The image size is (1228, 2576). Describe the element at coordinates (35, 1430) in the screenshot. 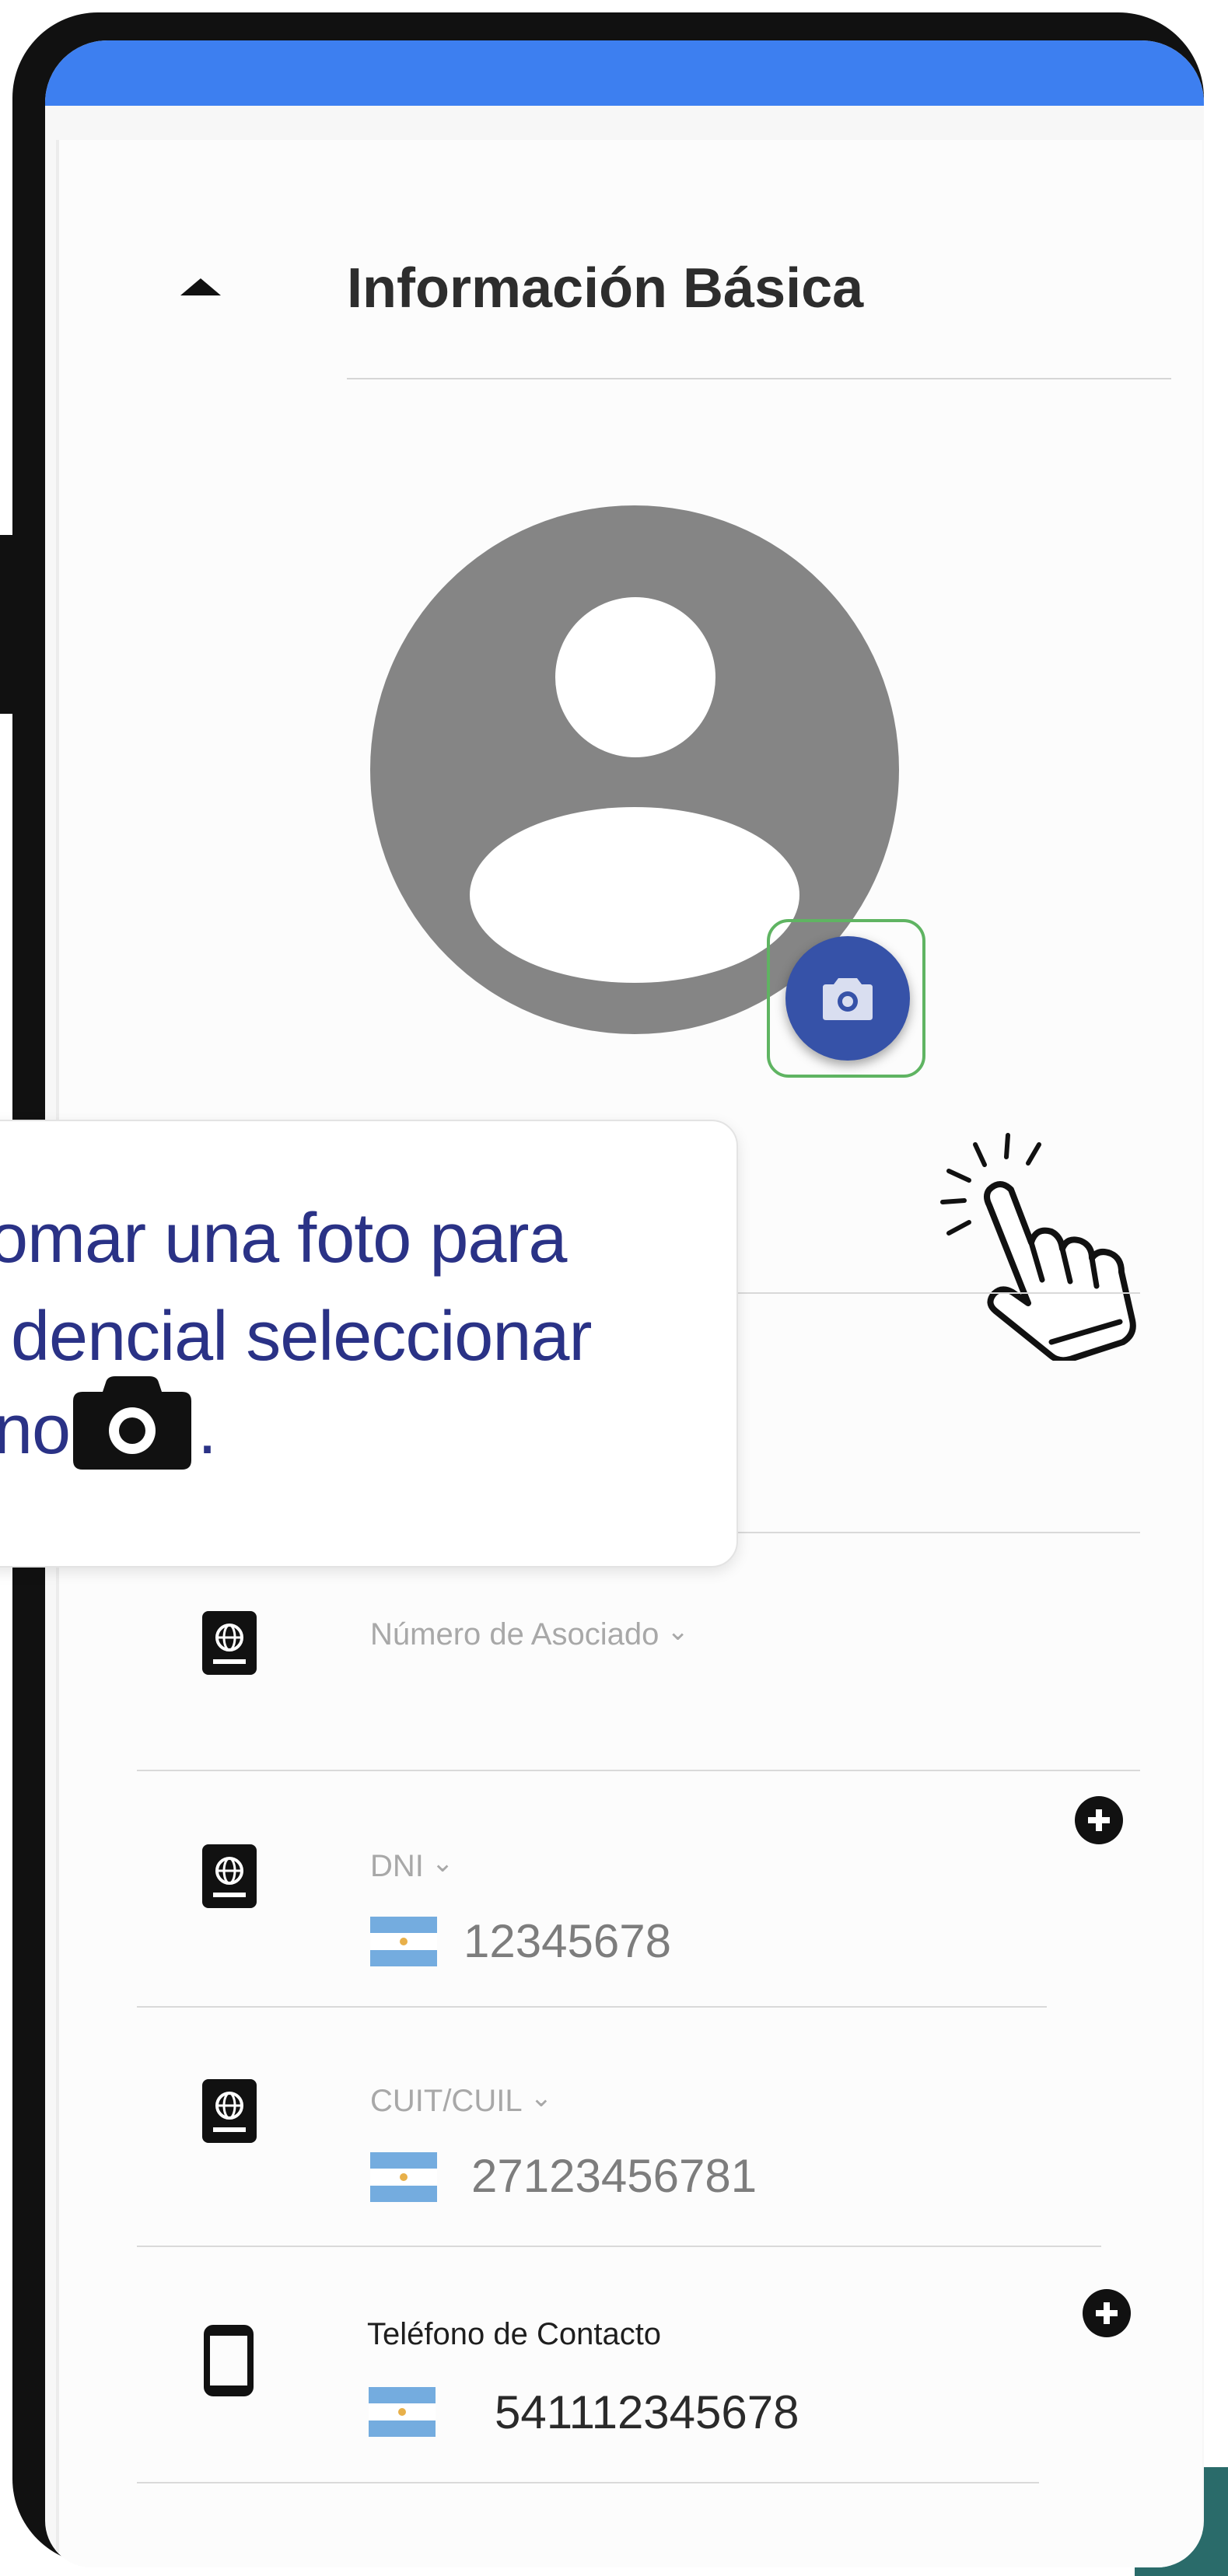

I see `tooltip-line-3-prefix: no` at that location.